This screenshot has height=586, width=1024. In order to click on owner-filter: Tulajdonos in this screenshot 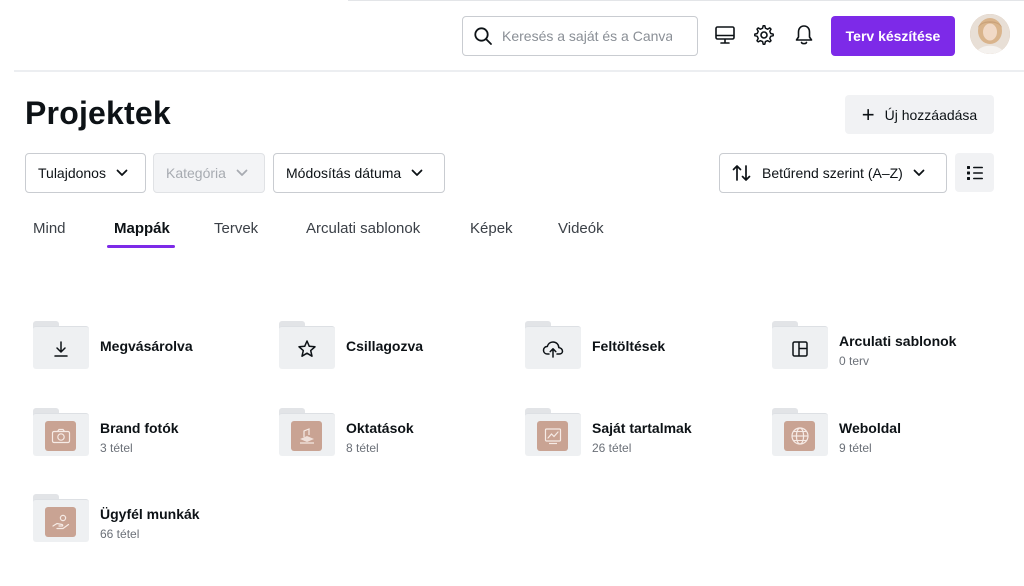, I will do `click(85, 173)`.